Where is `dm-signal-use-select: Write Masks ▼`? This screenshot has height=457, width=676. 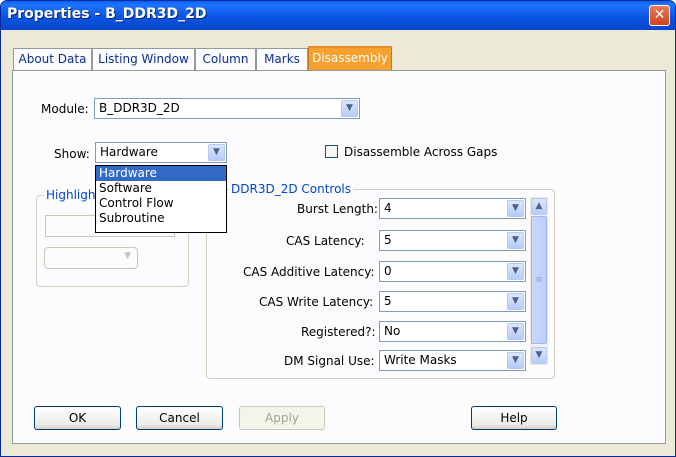
dm-signal-use-select: Write Masks ▼ is located at coordinates (452, 360).